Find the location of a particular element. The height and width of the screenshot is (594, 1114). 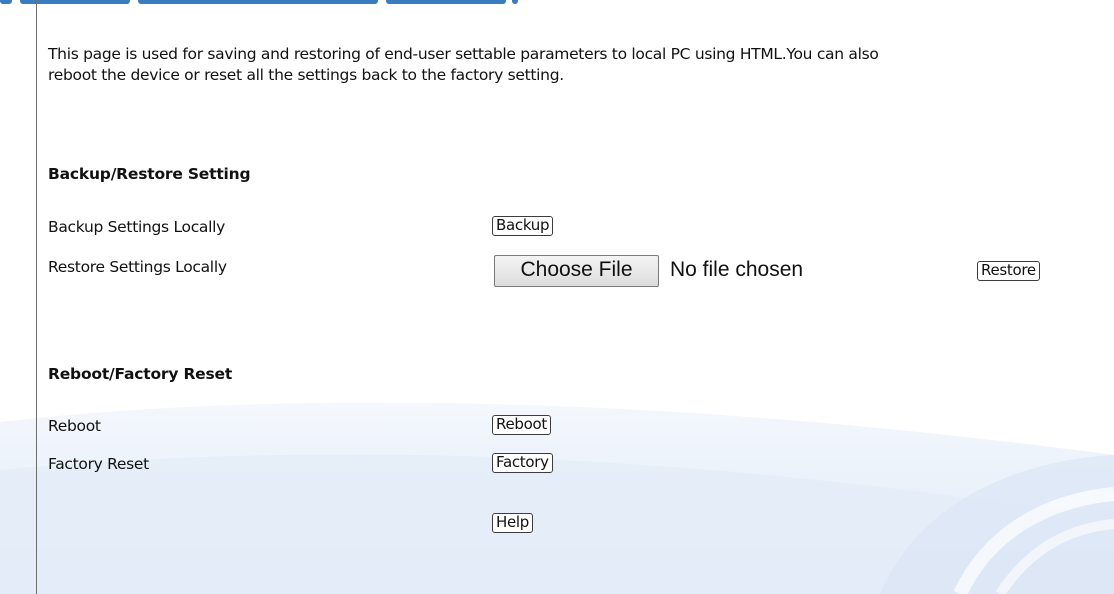

backup-settings-label: Backup Settings Locally is located at coordinates (136, 227).